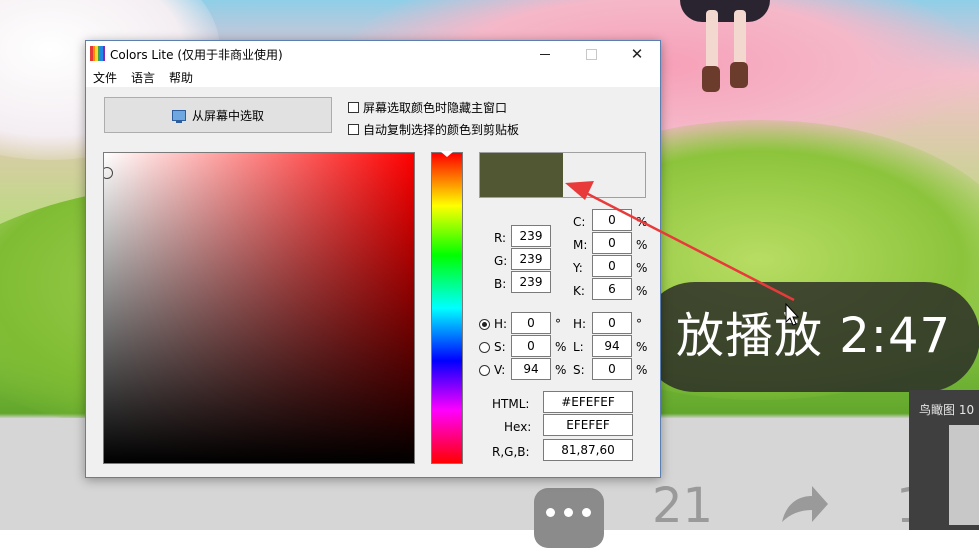 This screenshot has height=548, width=979. I want to click on rgb-triple-label: R,G,B:, so click(511, 452).